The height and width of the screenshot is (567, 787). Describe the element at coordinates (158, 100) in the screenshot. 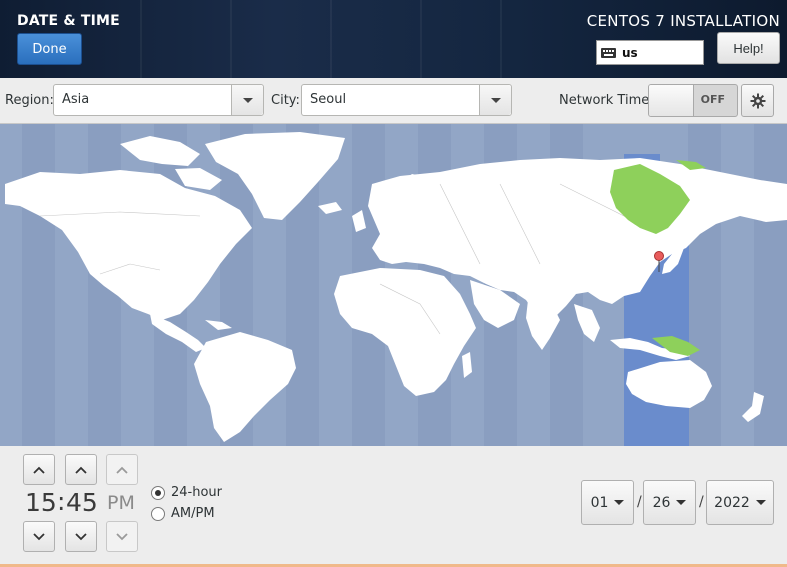

I see `region-combo: Asia` at that location.